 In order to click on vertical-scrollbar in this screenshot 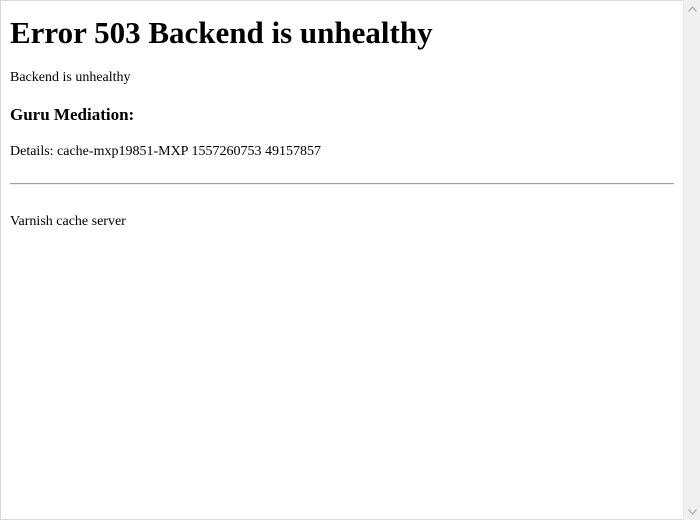, I will do `click(691, 260)`.